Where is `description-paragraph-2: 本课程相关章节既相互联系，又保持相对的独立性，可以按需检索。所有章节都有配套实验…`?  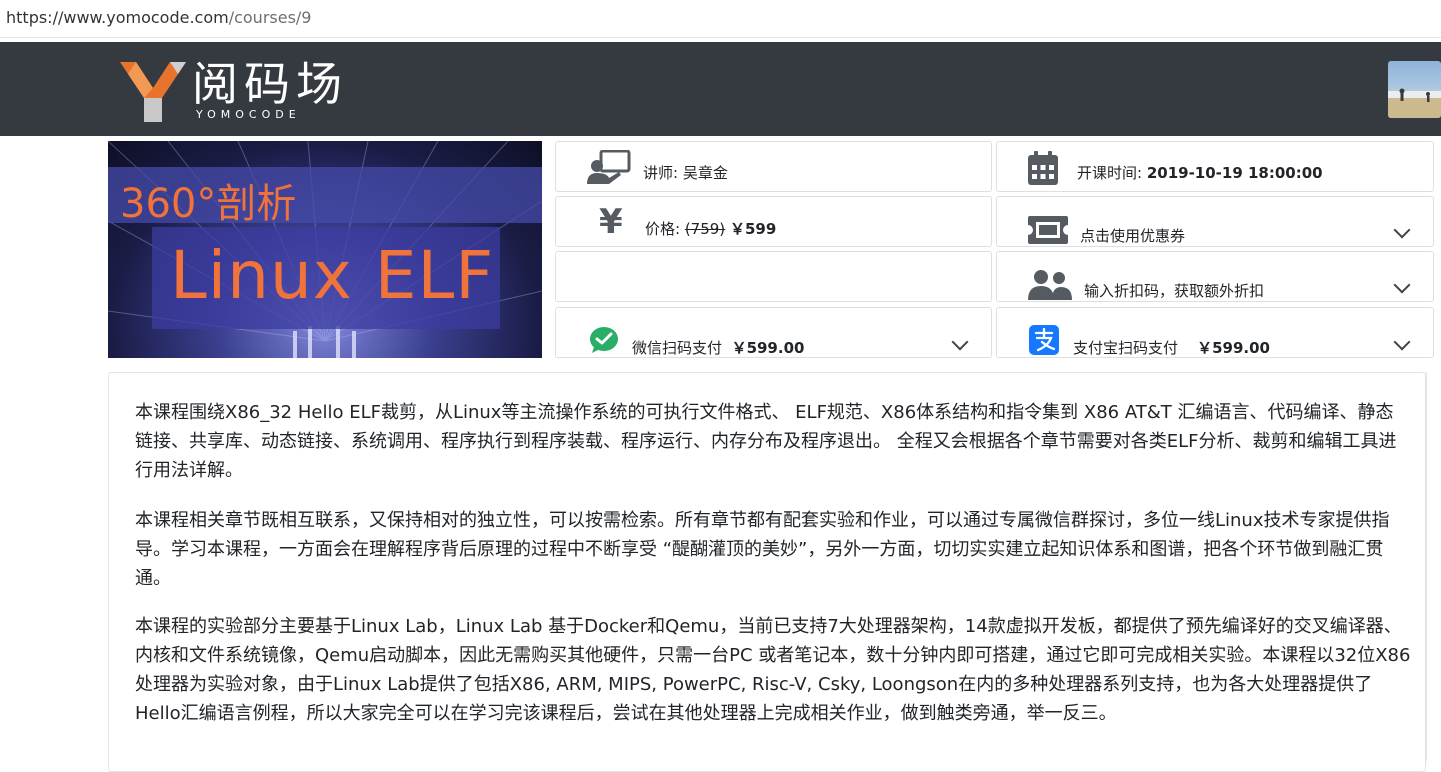 description-paragraph-2: 本课程相关章节既相互联系，又保持相对的独立性，可以按需检索。所有章节都有配套实验… is located at coordinates (762, 549).